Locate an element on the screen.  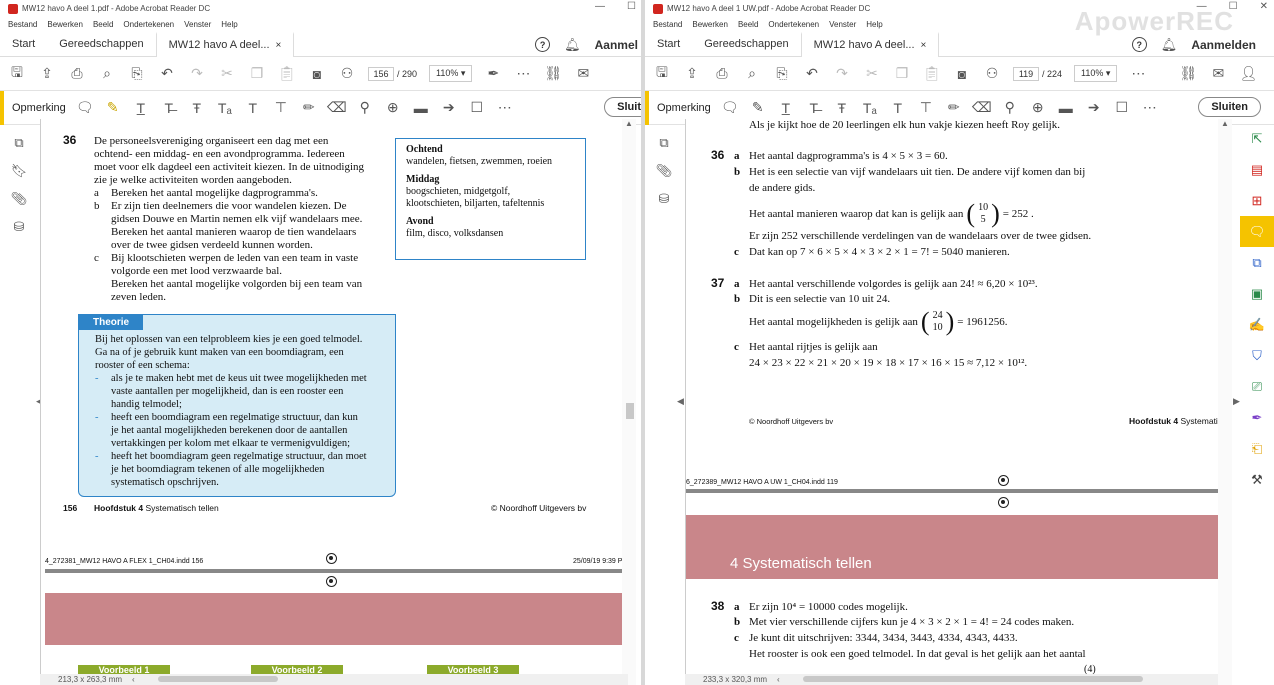
close-comment-button: Sluit is located at coordinates (623, 107).